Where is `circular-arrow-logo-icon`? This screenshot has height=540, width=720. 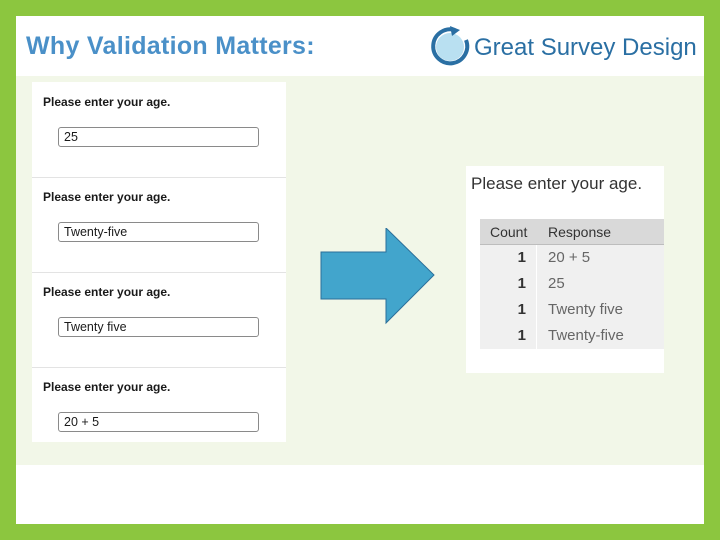 circular-arrow-logo-icon is located at coordinates (450, 46).